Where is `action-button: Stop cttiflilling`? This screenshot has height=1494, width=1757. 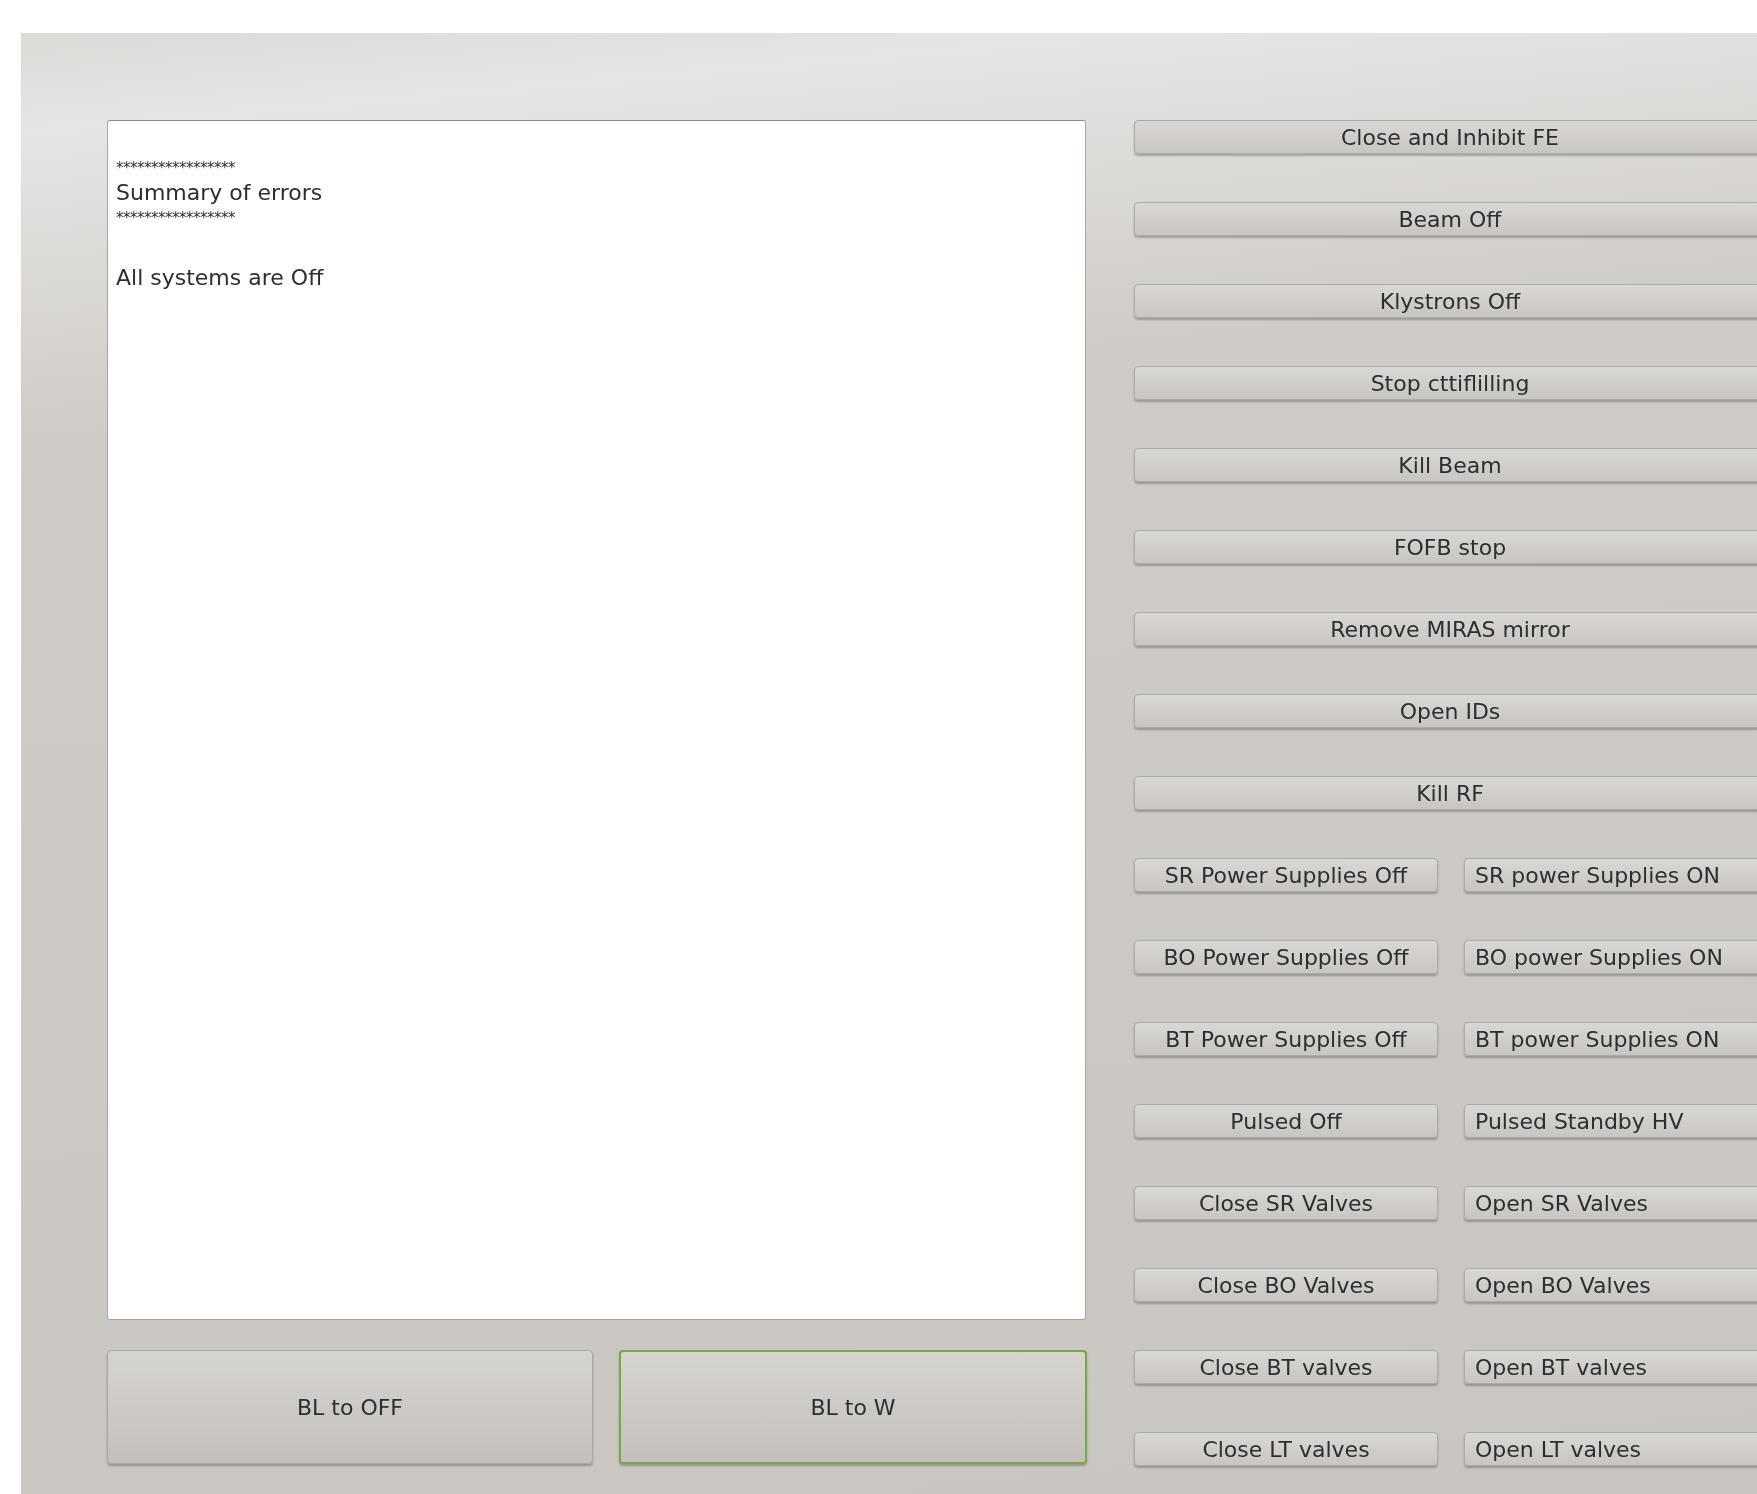 action-button: Stop cttiflilling is located at coordinates (1445, 383).